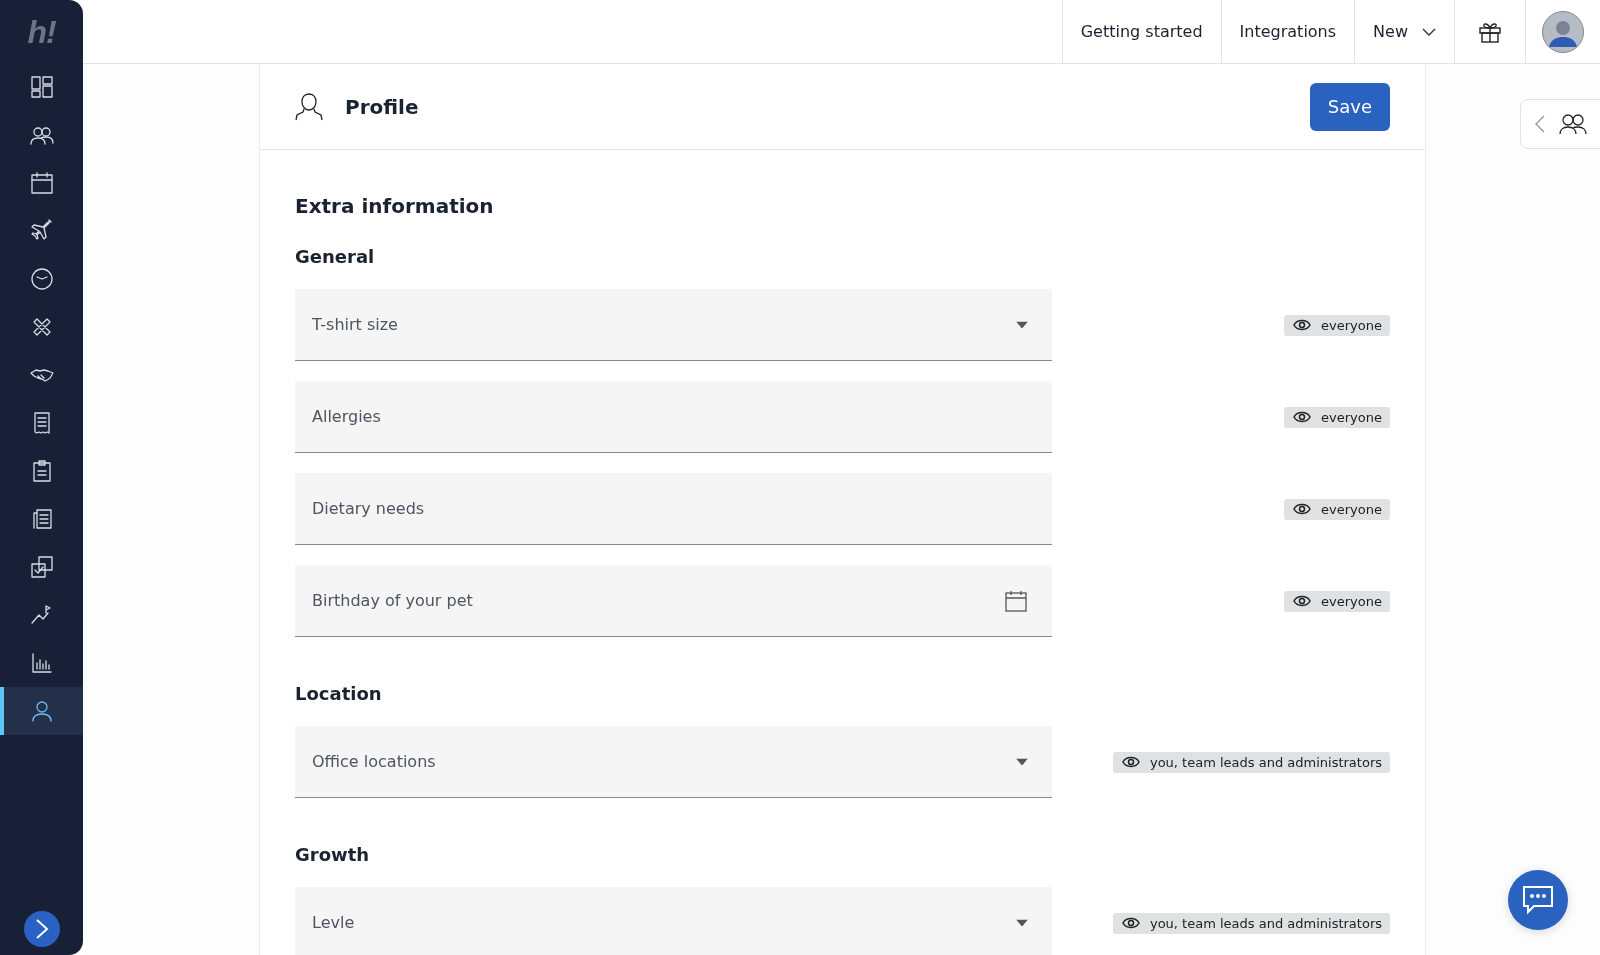 This screenshot has height=955, width=1600. I want to click on section-heading: Extra information, so click(395, 206).